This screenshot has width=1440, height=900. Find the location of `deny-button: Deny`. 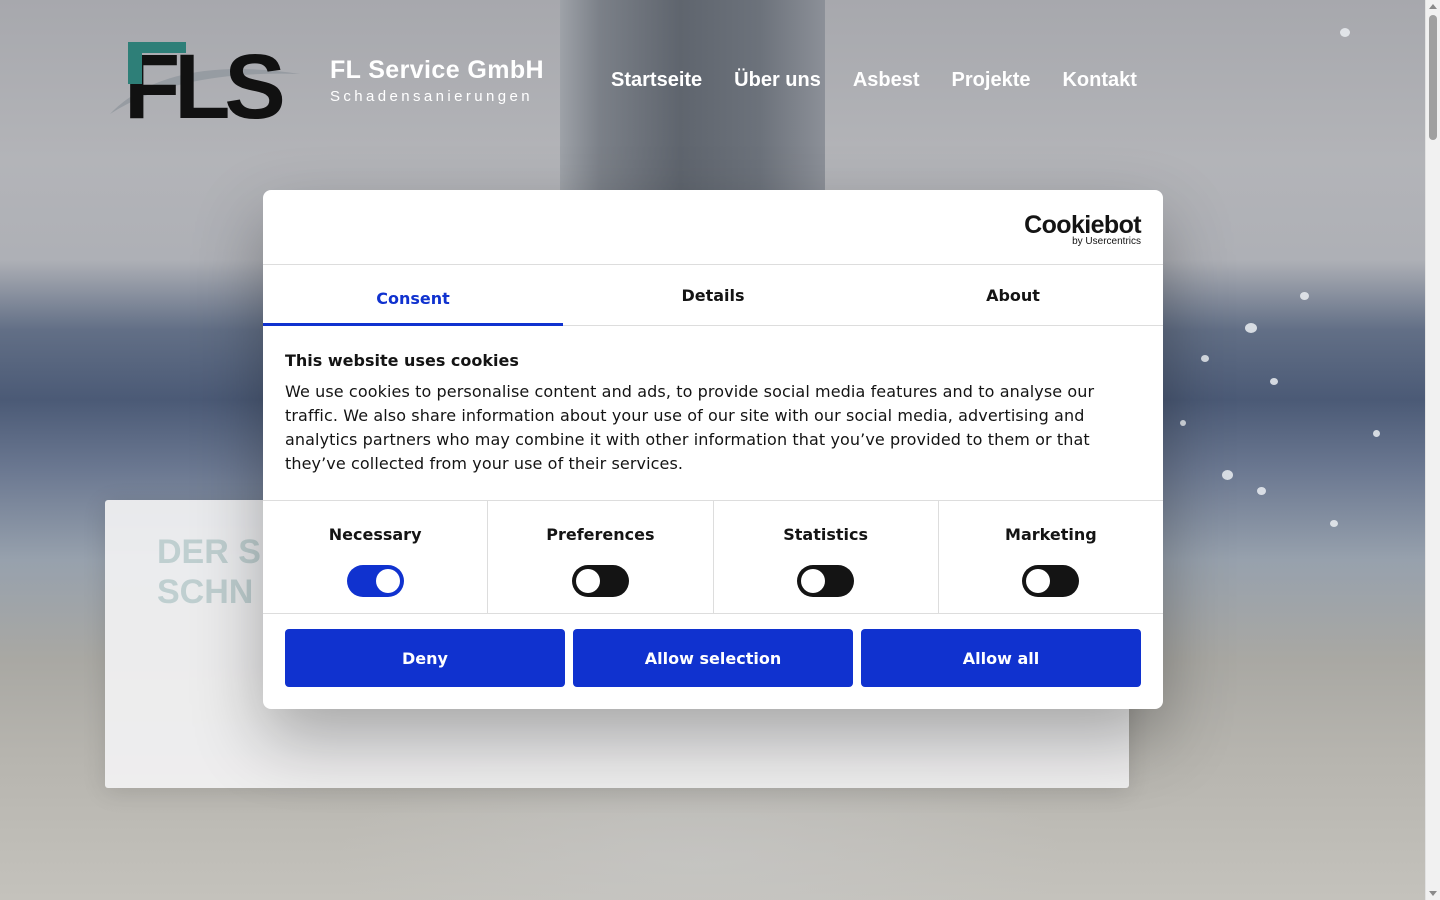

deny-button: Deny is located at coordinates (425, 658).